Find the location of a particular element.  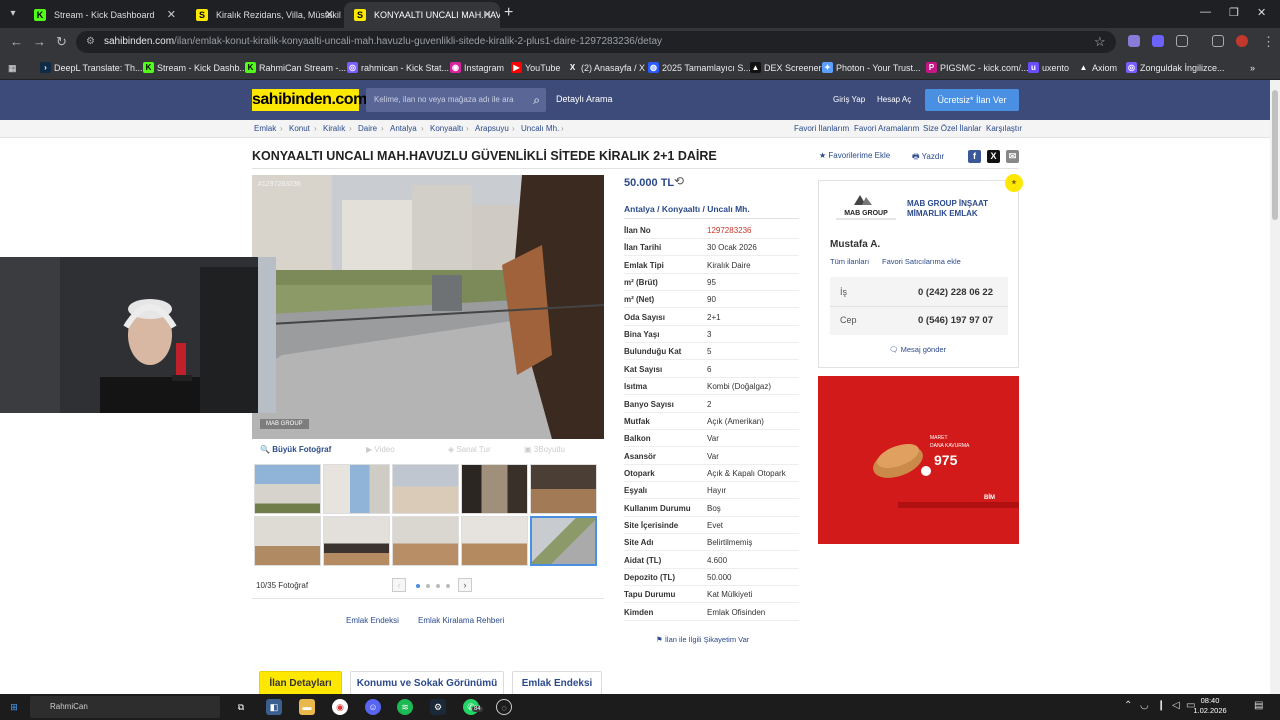

discord-icon: ☺ is located at coordinates (373, 707).